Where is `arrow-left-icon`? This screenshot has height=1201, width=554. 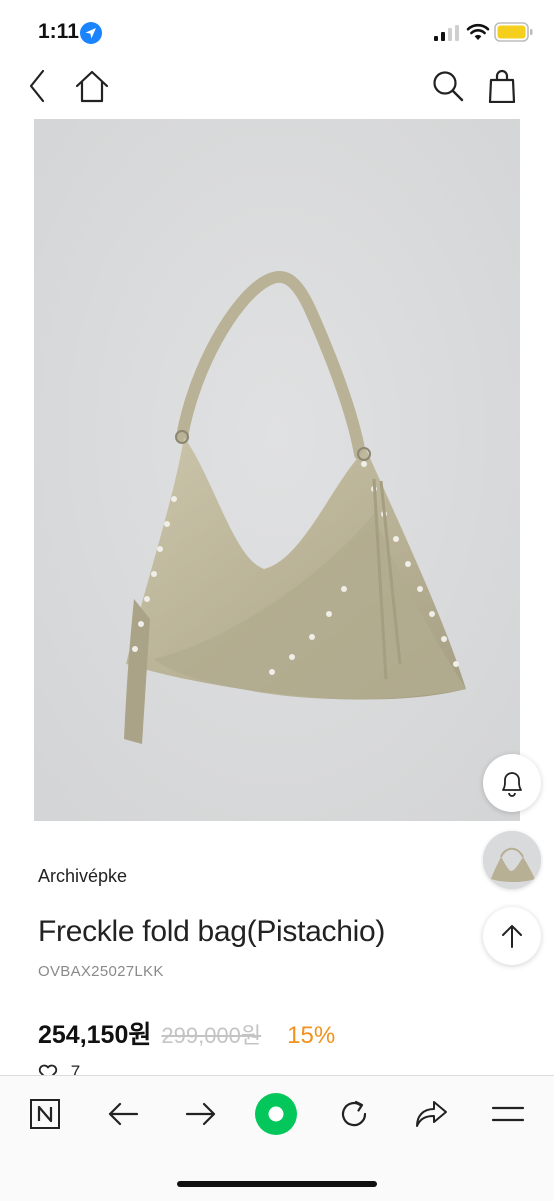 arrow-left-icon is located at coordinates (123, 1114).